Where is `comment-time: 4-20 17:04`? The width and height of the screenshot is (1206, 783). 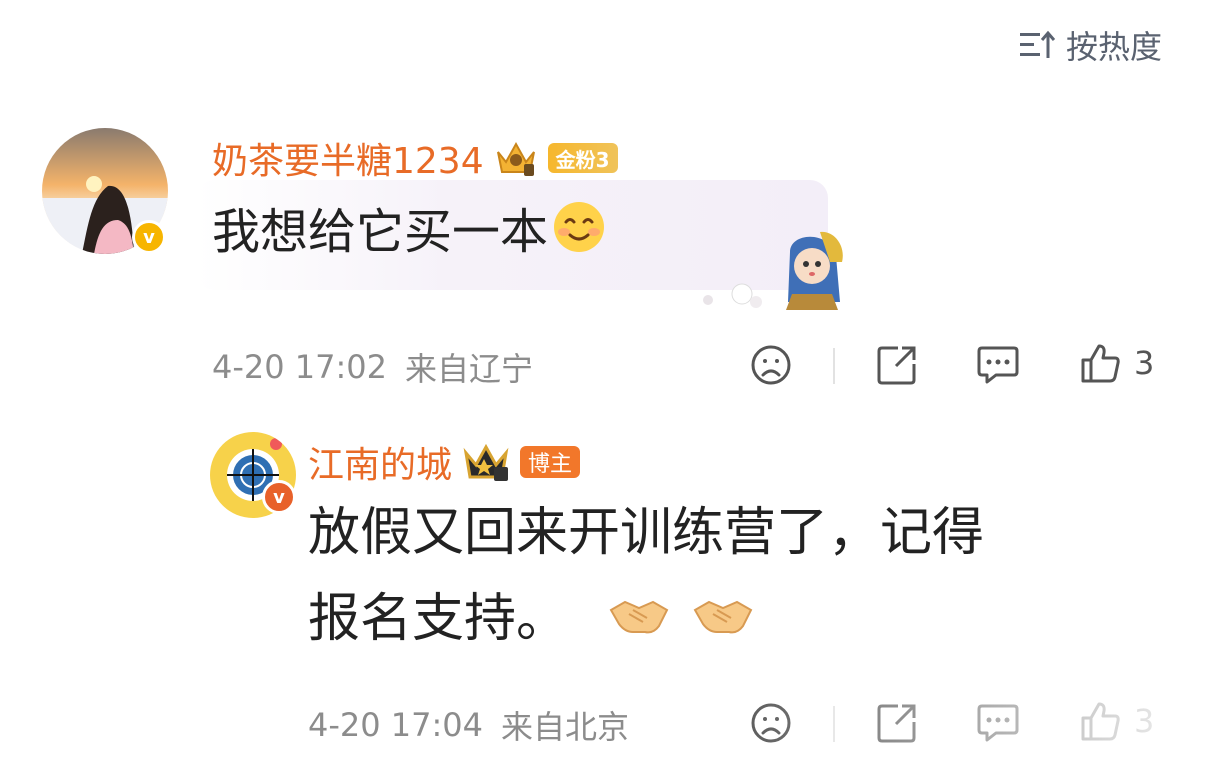 comment-time: 4-20 17:04 is located at coordinates (396, 725).